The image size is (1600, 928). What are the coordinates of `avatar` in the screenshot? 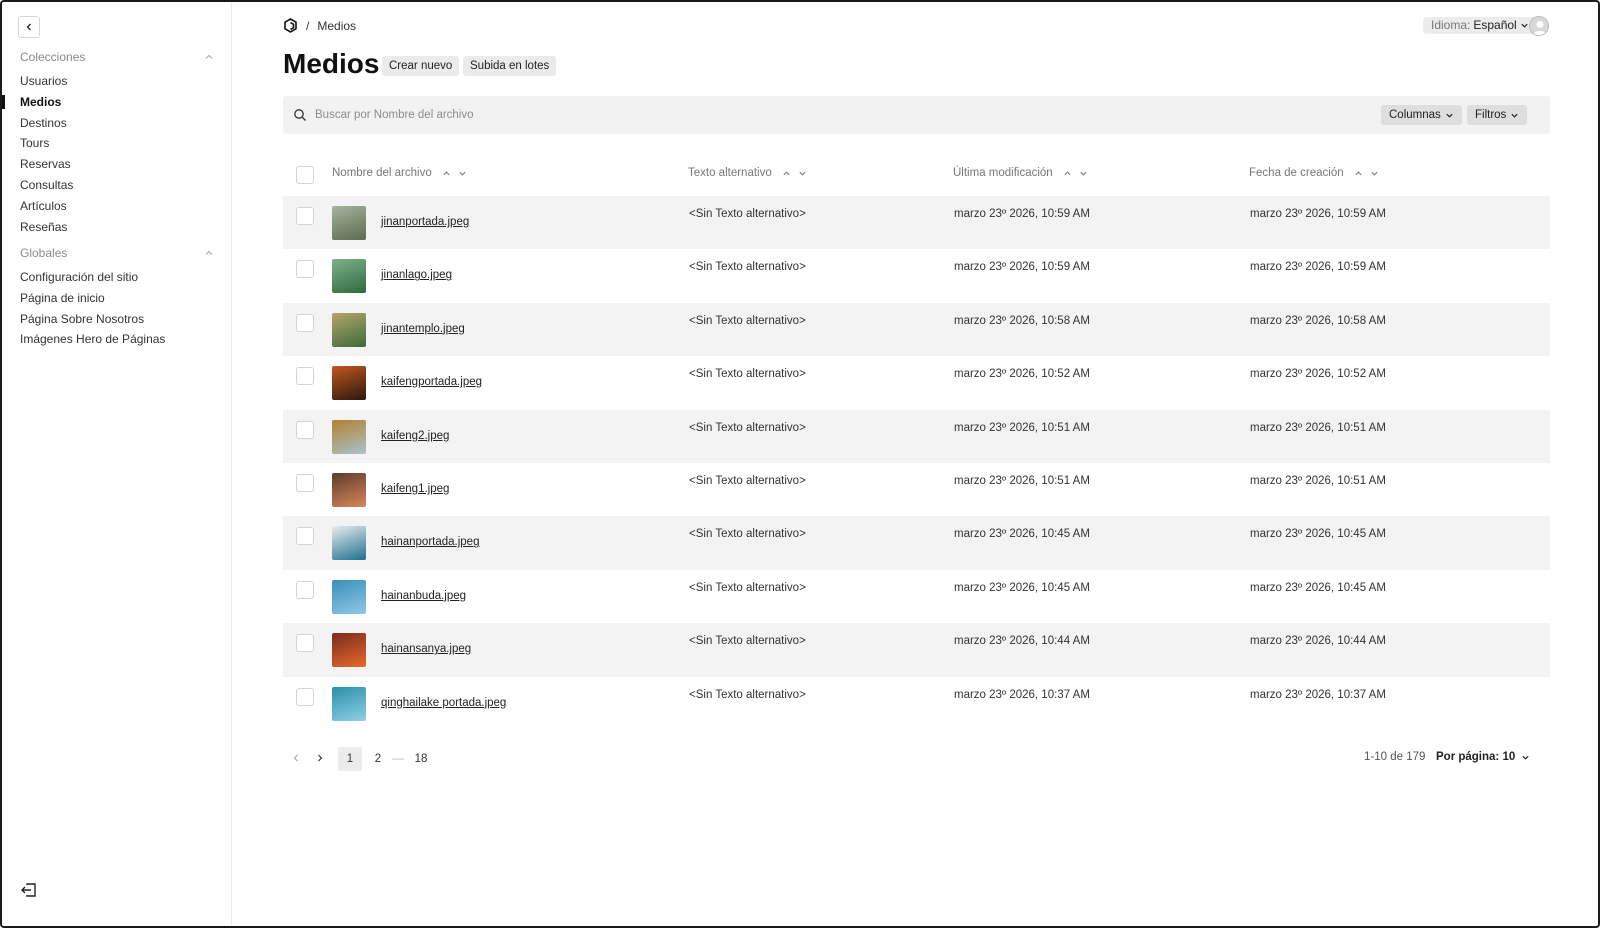 It's located at (1539, 26).